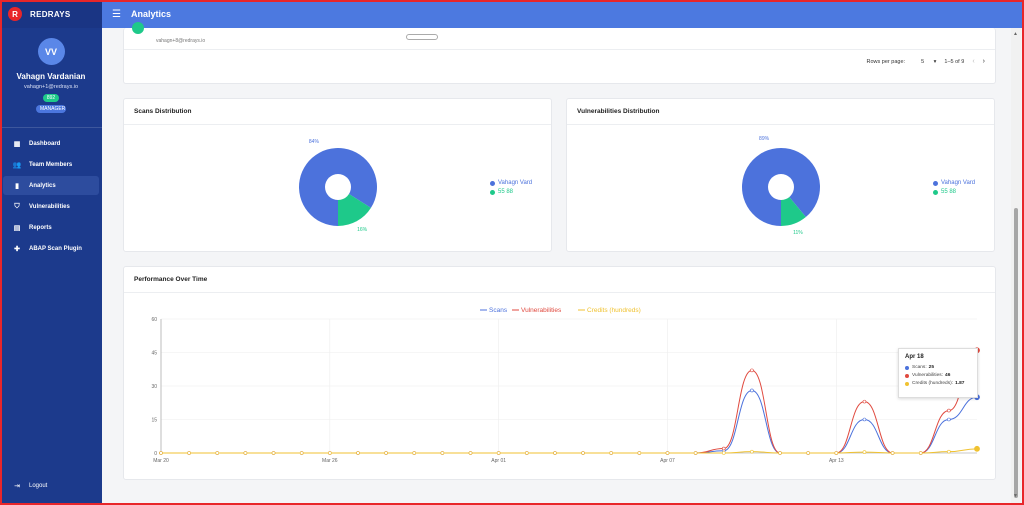 The image size is (1024, 505). I want to click on tooltip-swatch, so click(907, 383).